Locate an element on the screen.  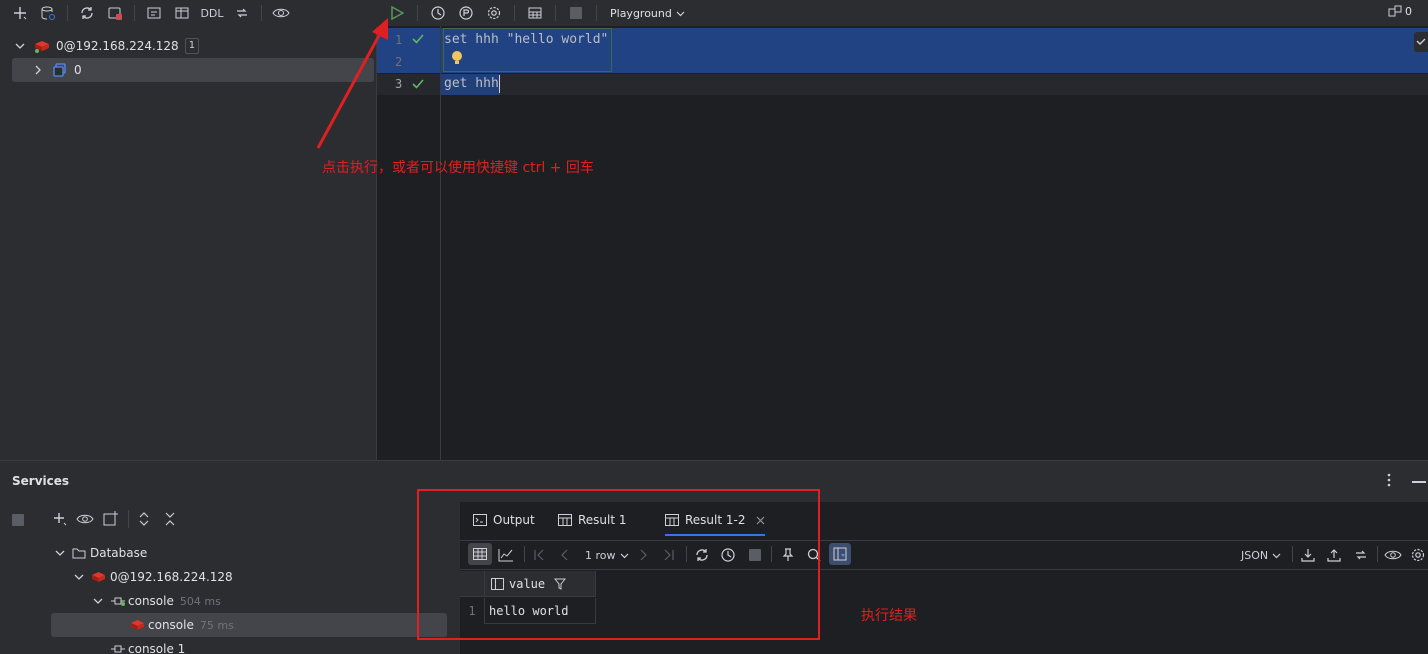
execution-mode-label: Playground is located at coordinates (641, 13).